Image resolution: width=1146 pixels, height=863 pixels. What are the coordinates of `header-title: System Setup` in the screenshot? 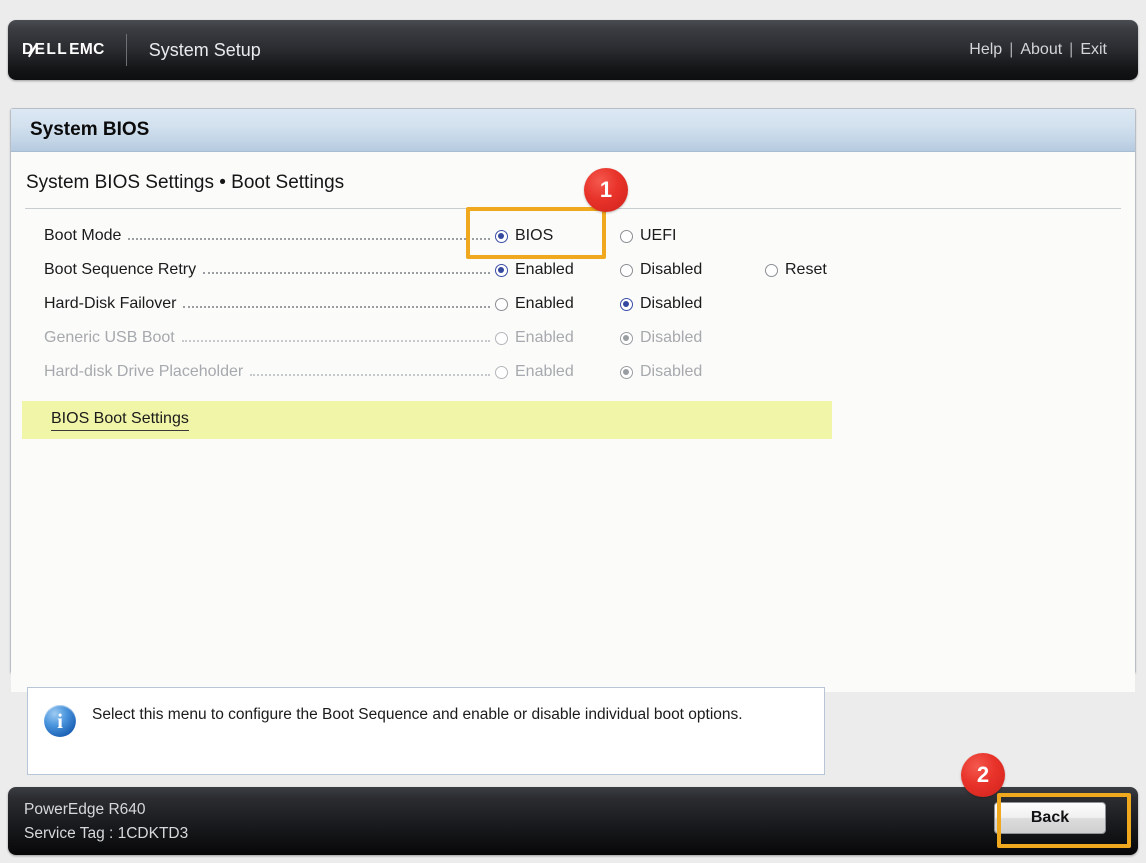 It's located at (204, 49).